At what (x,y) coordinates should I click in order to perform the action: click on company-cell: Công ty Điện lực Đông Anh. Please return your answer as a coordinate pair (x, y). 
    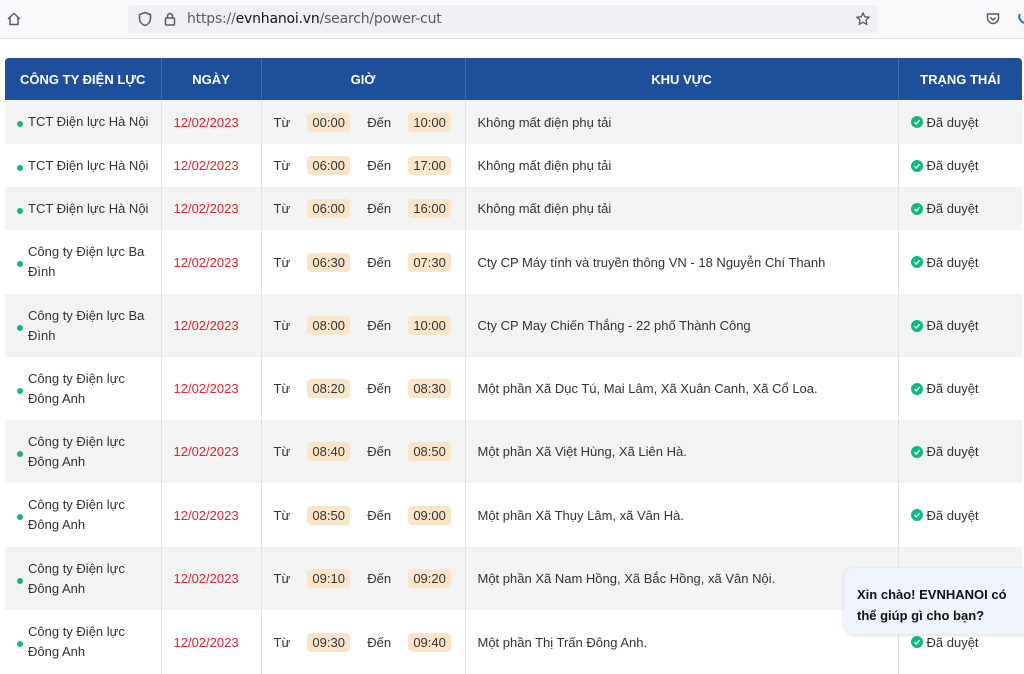
    Looking at the image, I should click on (83, 388).